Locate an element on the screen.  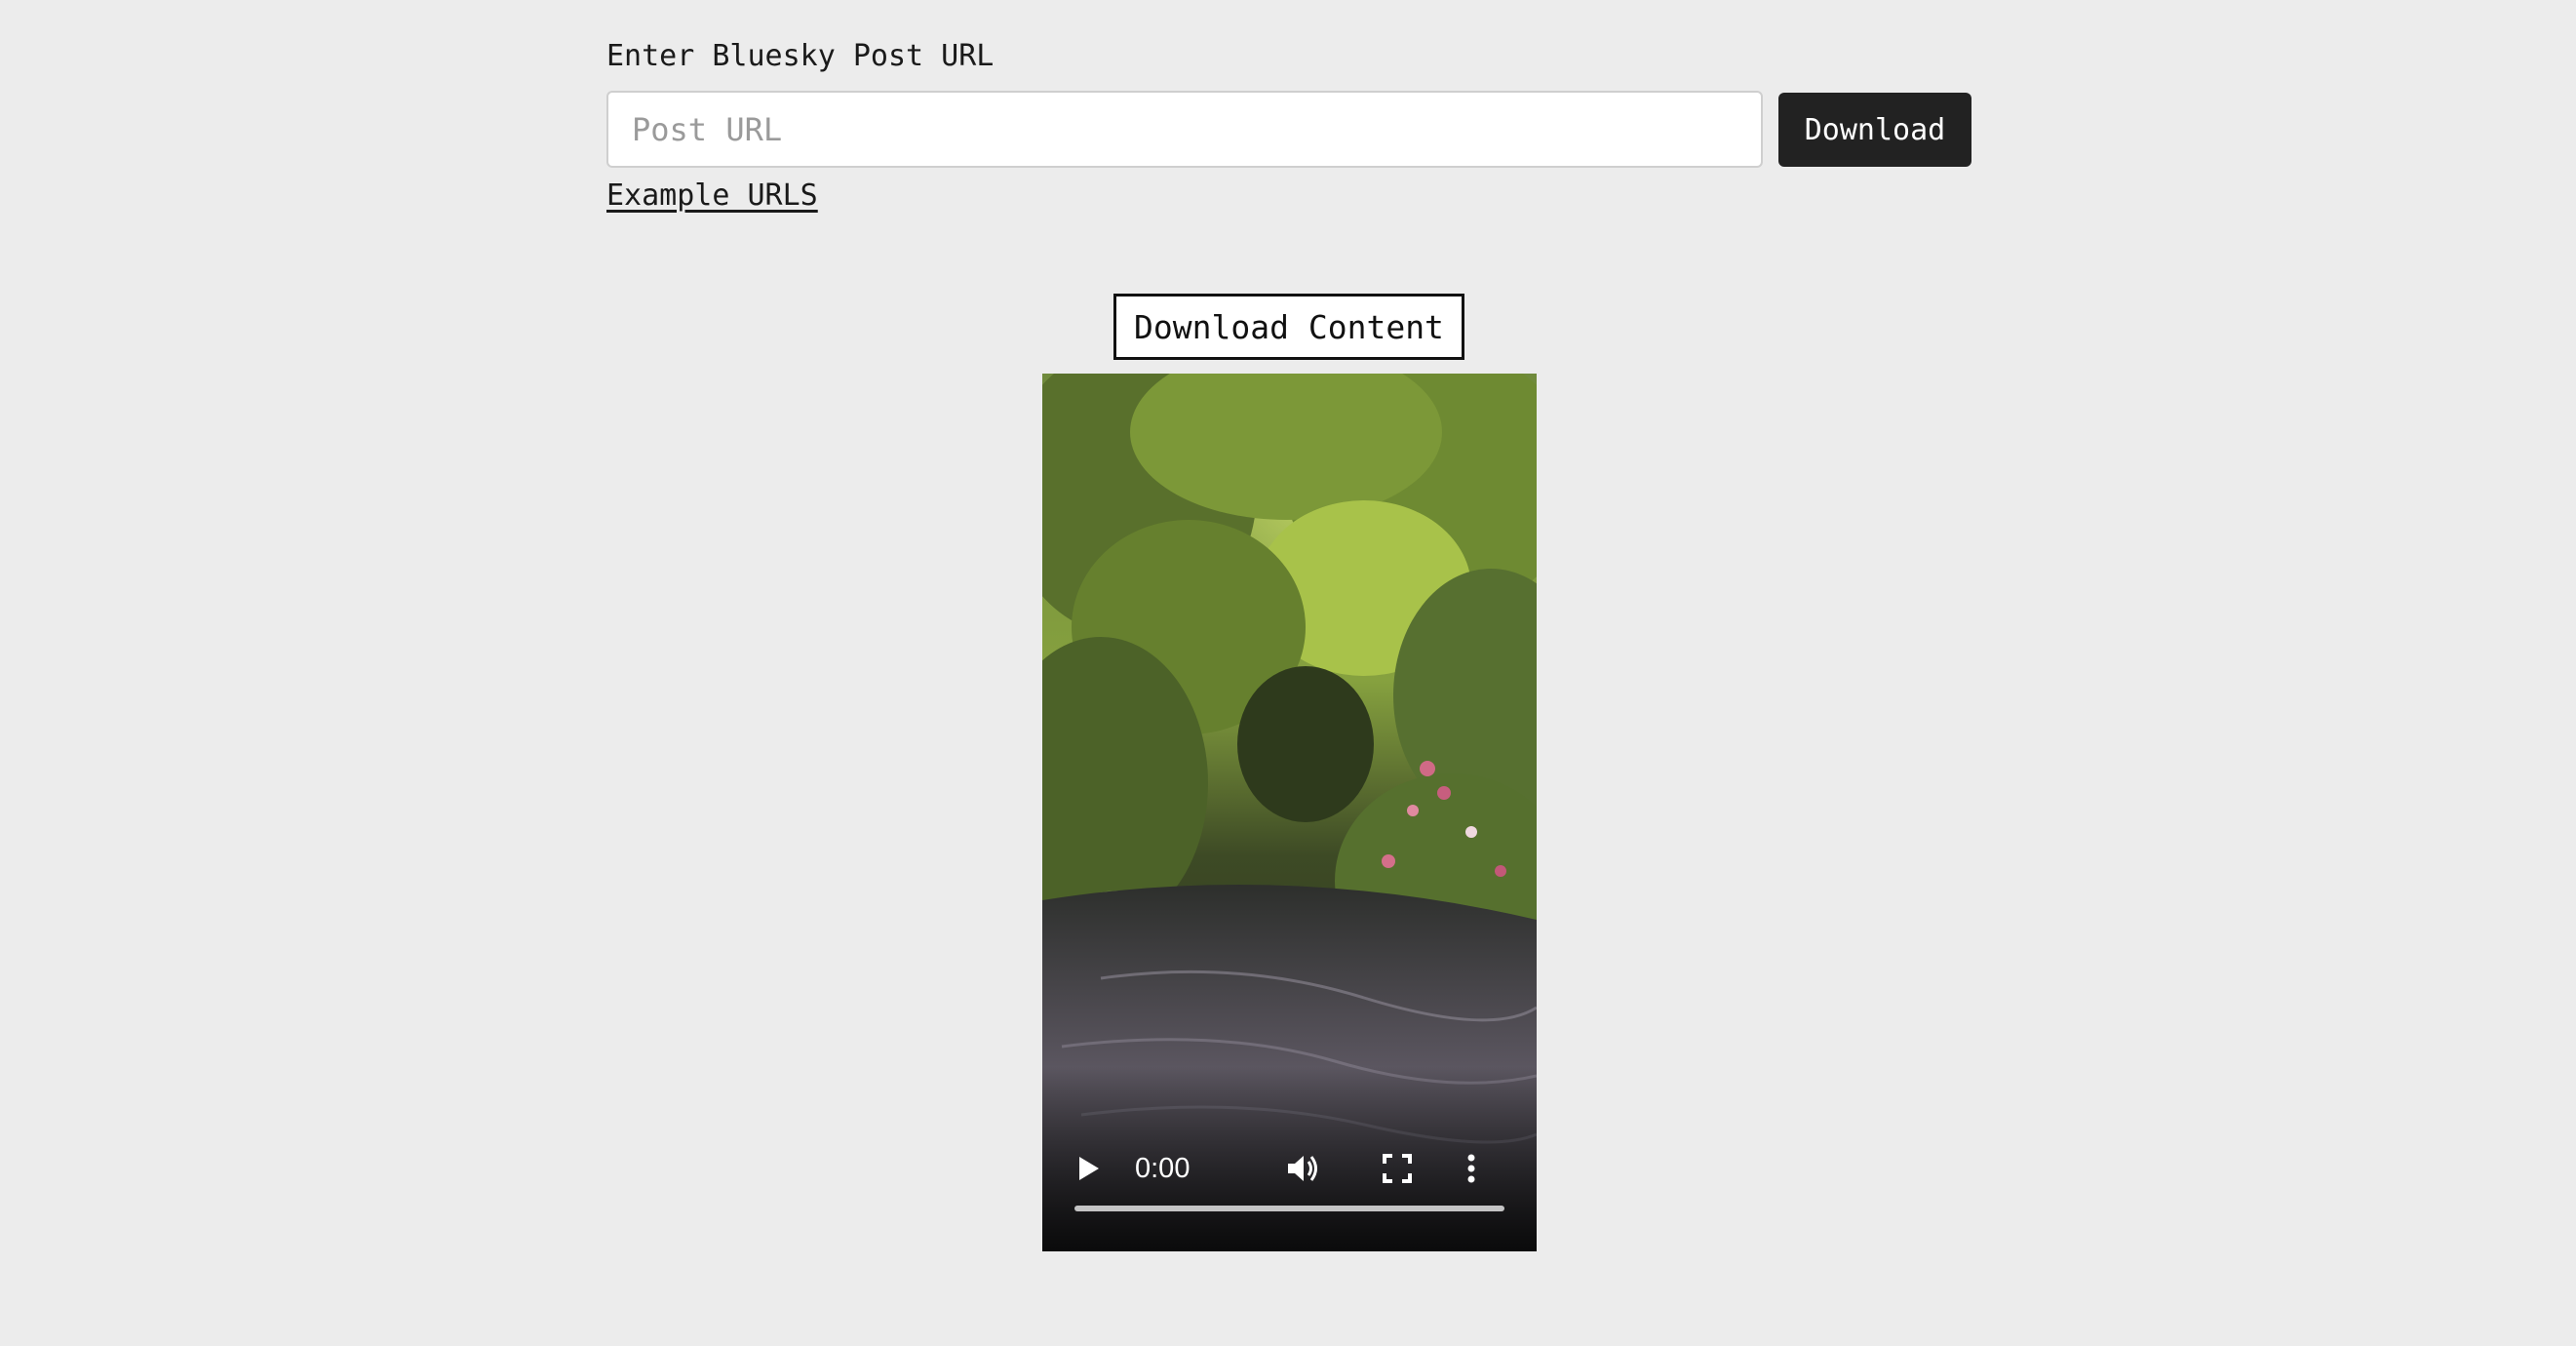
post-url-input is located at coordinates (1184, 129).